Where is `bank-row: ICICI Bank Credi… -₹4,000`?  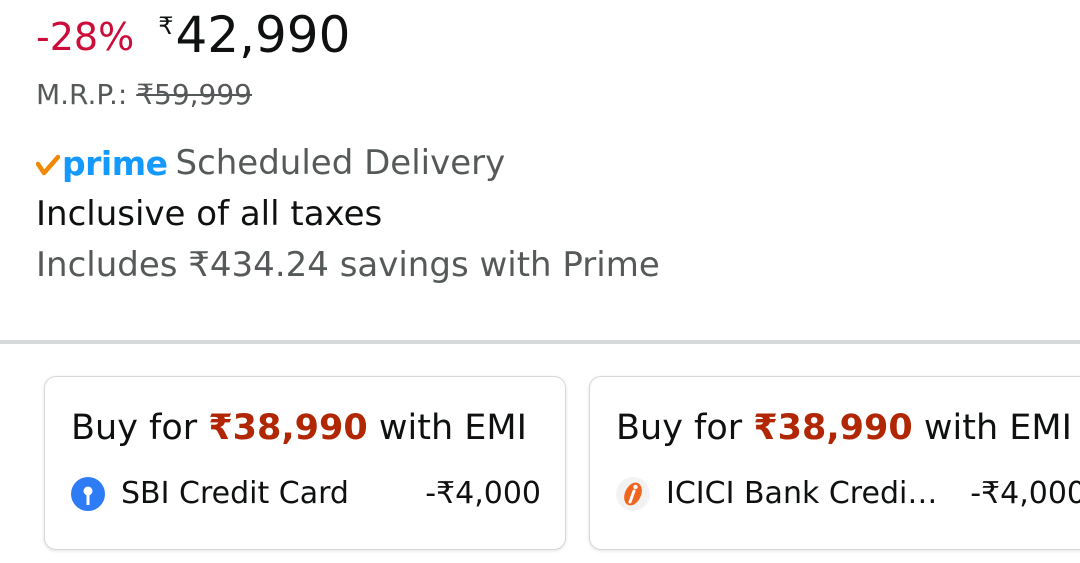
bank-row: ICICI Bank Credi… -₹4,000 is located at coordinates (848, 494).